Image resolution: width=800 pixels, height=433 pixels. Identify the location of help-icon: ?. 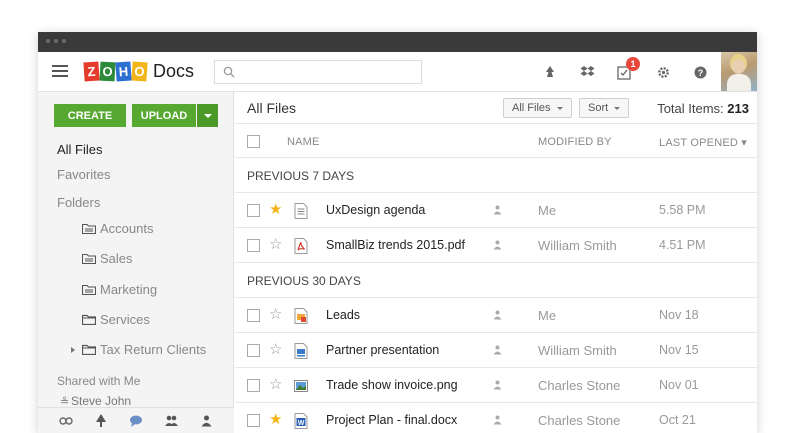
(700, 72).